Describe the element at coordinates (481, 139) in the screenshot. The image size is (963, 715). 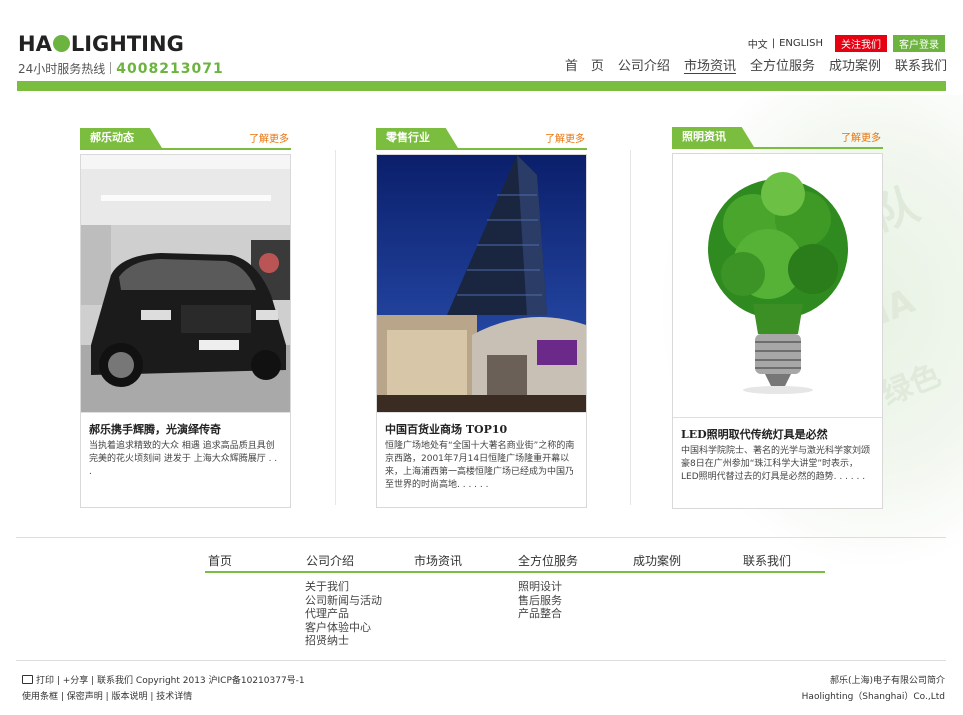
I see `column-tab: 零售行业 了解更多` at that location.